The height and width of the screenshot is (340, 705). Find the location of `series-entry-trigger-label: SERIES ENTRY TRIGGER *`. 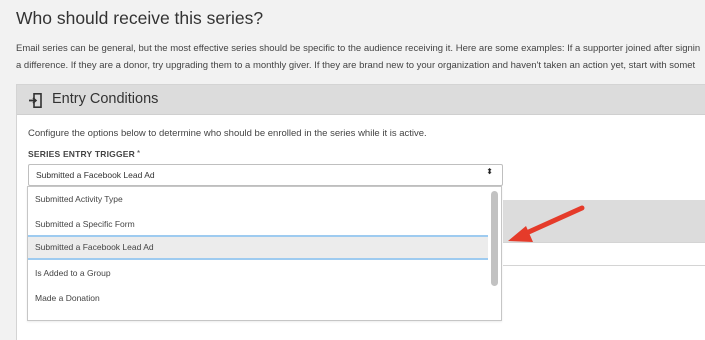

series-entry-trigger-label: SERIES ENTRY TRIGGER * is located at coordinates (84, 154).